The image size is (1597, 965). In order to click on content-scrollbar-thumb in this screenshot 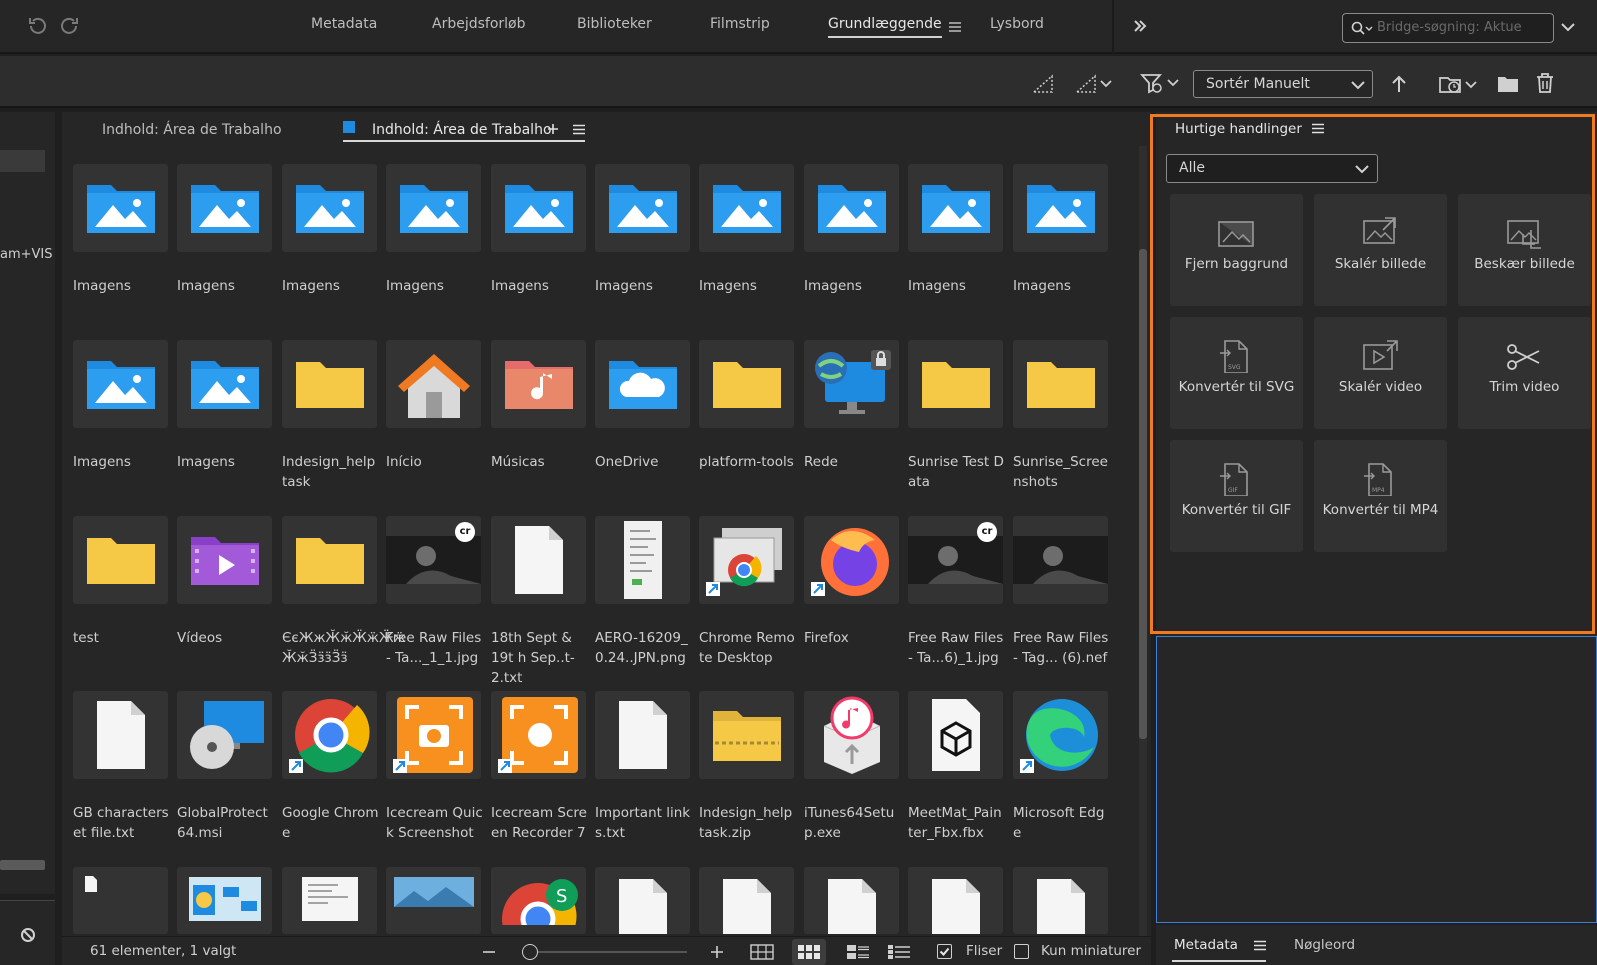, I will do `click(1143, 494)`.